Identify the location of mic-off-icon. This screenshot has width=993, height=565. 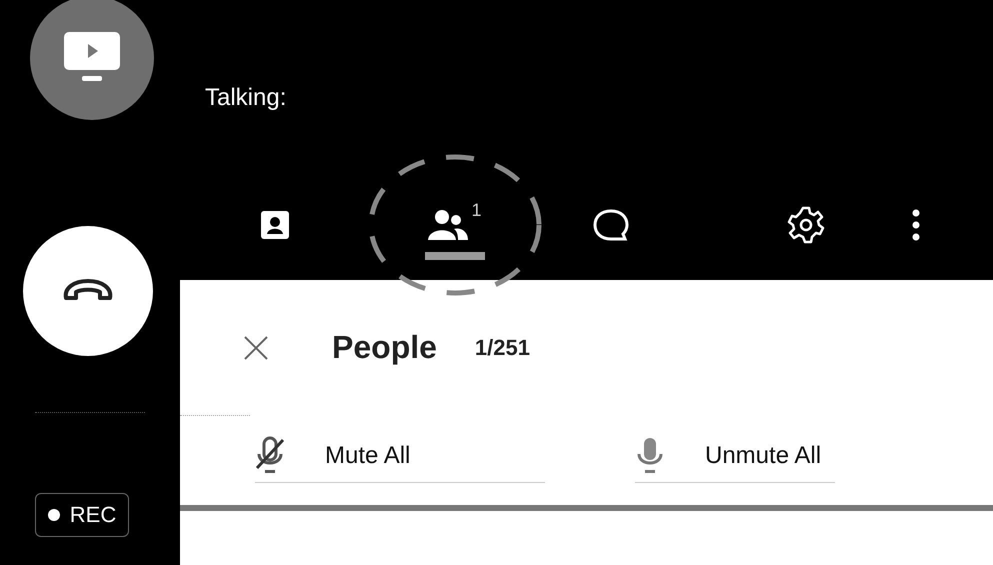
(270, 456).